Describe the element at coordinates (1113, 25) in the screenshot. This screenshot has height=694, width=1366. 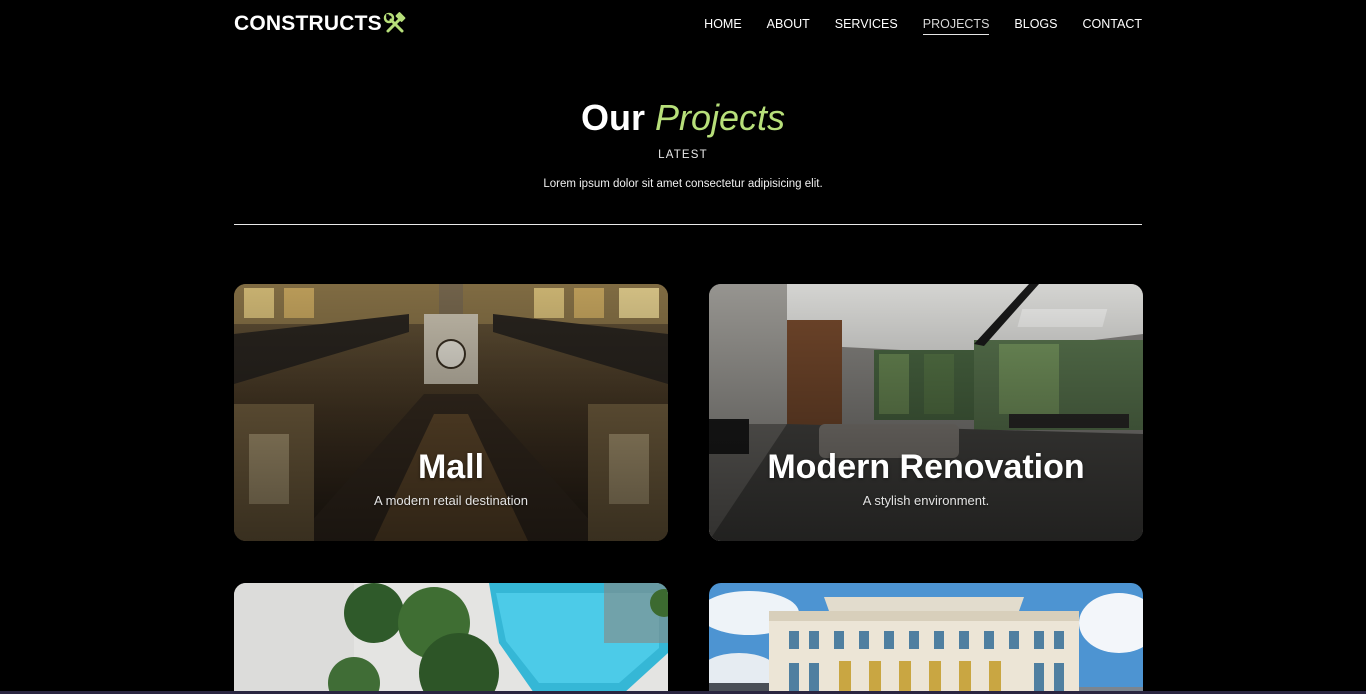
I see `nav-contact: CONTACT` at that location.